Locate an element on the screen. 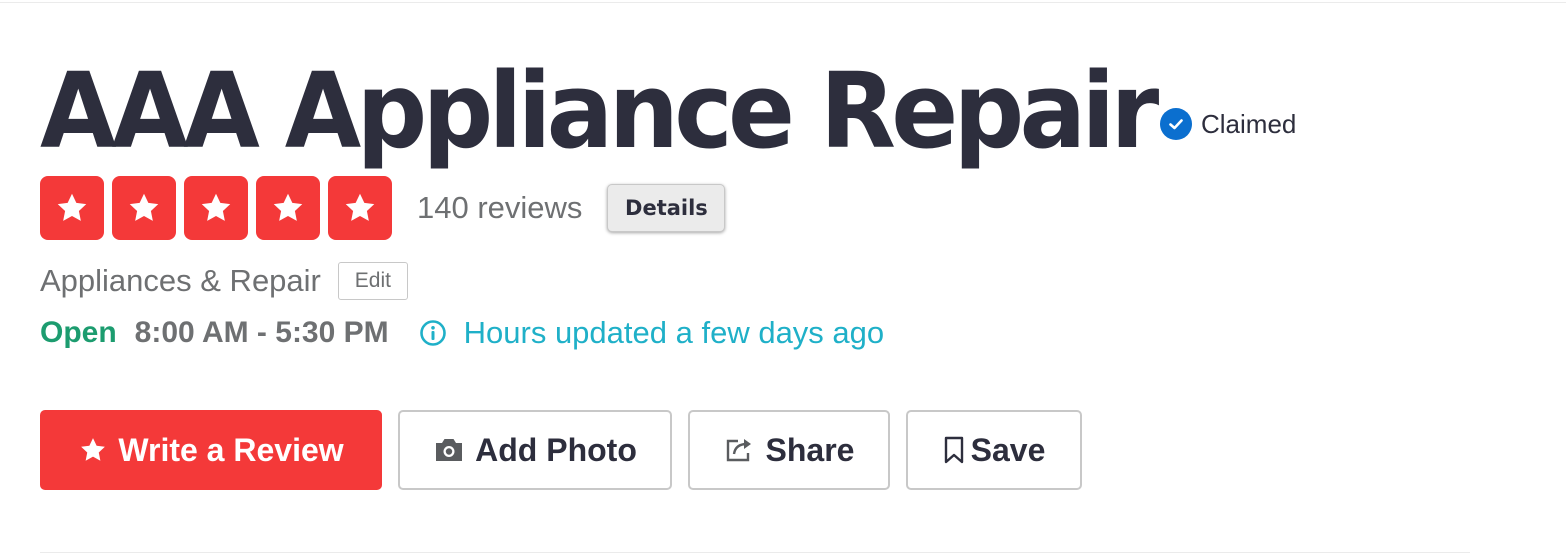 The width and height of the screenshot is (1566, 558). claimed-label: Claimed is located at coordinates (1249, 123).